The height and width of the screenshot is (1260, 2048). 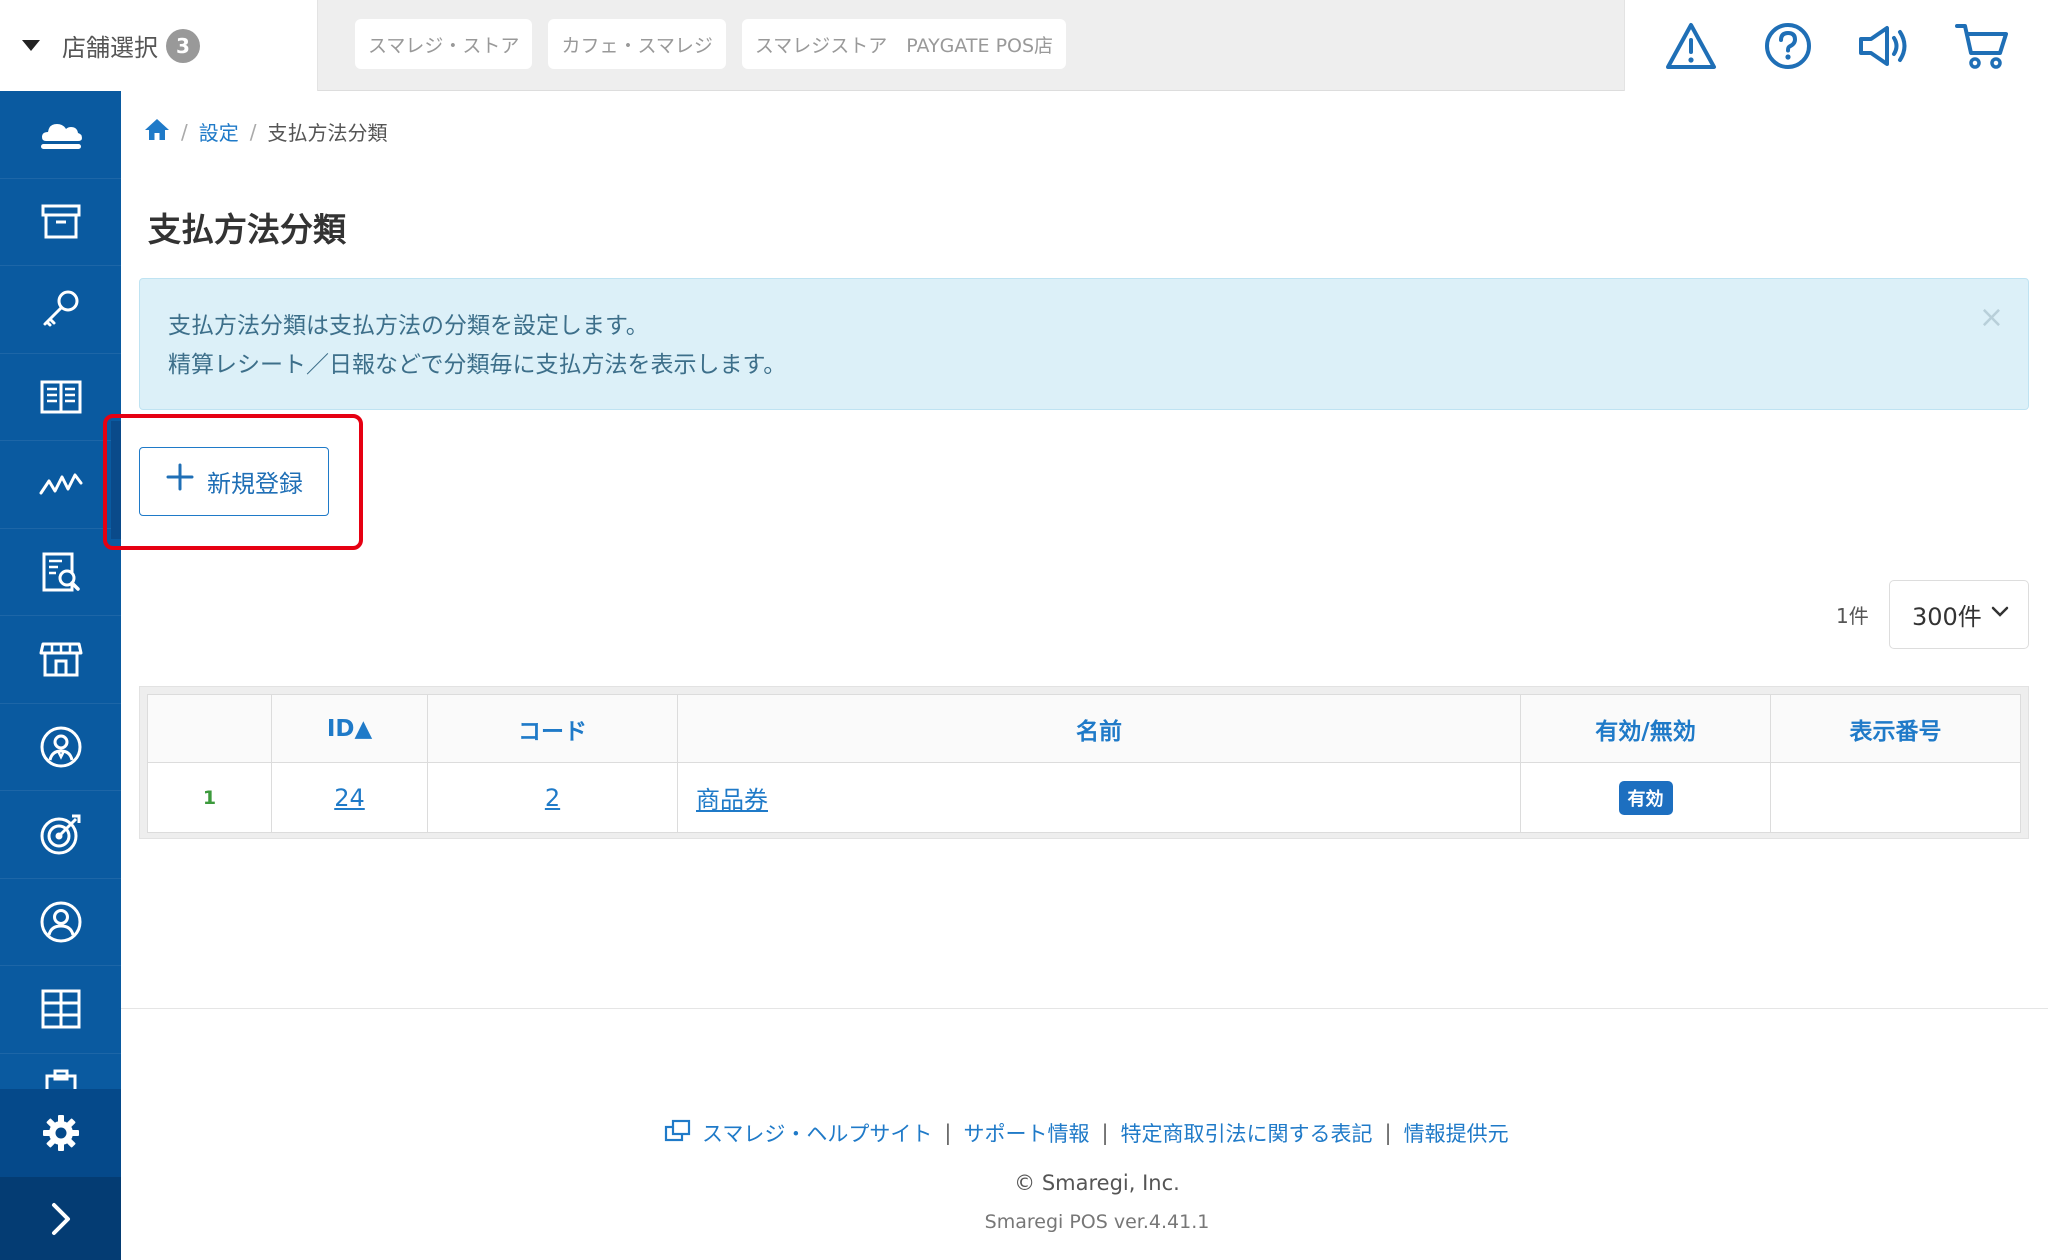 I want to click on archive-icon, so click(x=60, y=221).